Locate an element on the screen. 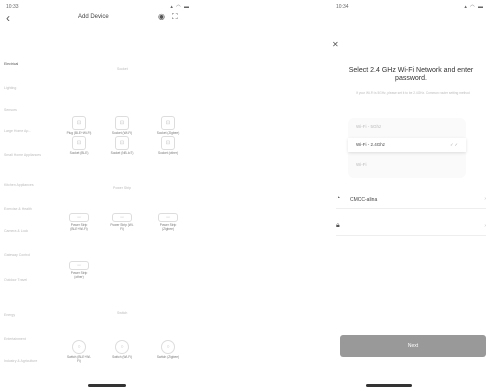 The width and height of the screenshot is (486, 391). section-title-socket: Socket is located at coordinates (122, 69).